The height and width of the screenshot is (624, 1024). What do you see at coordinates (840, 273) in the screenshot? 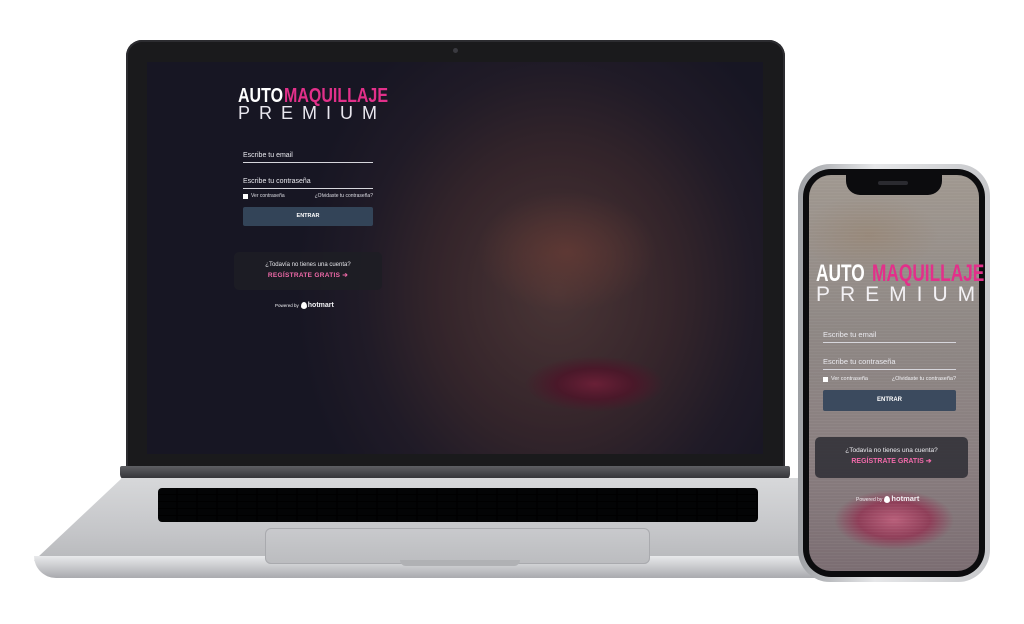
I see `phone-brand-auto: AUTO` at bounding box center [840, 273].